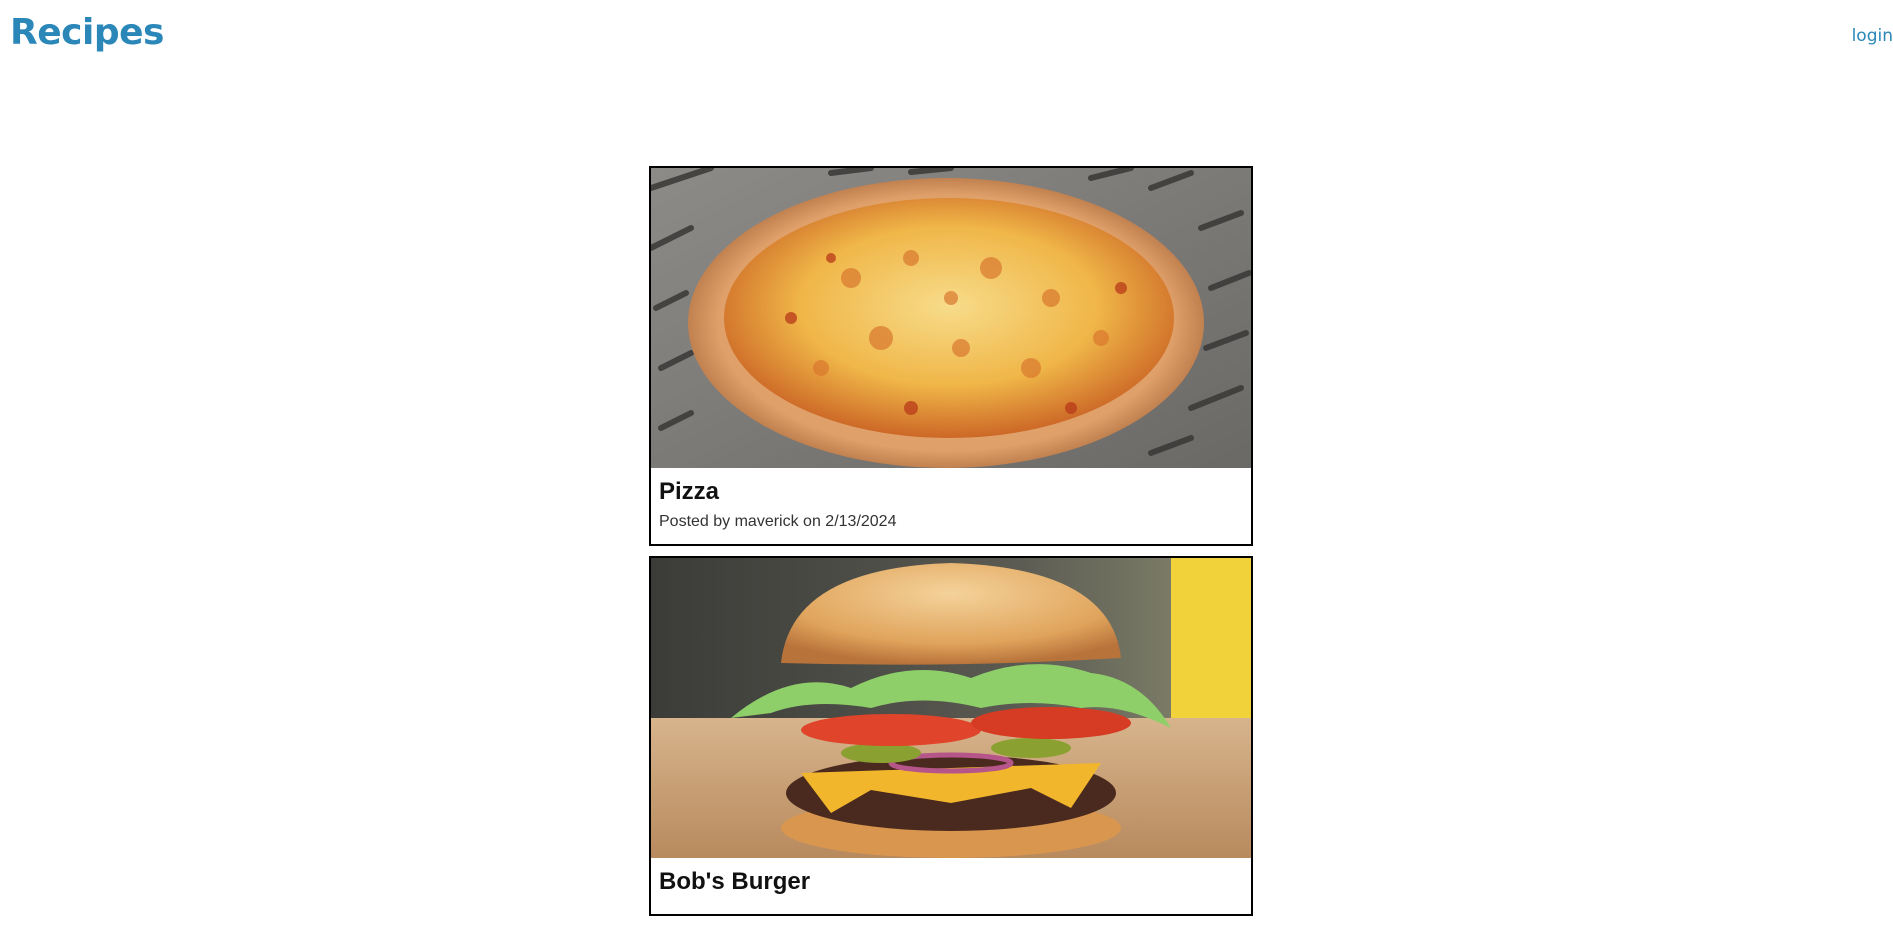 The width and height of the screenshot is (1893, 926). What do you see at coordinates (87, 32) in the screenshot?
I see `site-brand-link: Recipes` at bounding box center [87, 32].